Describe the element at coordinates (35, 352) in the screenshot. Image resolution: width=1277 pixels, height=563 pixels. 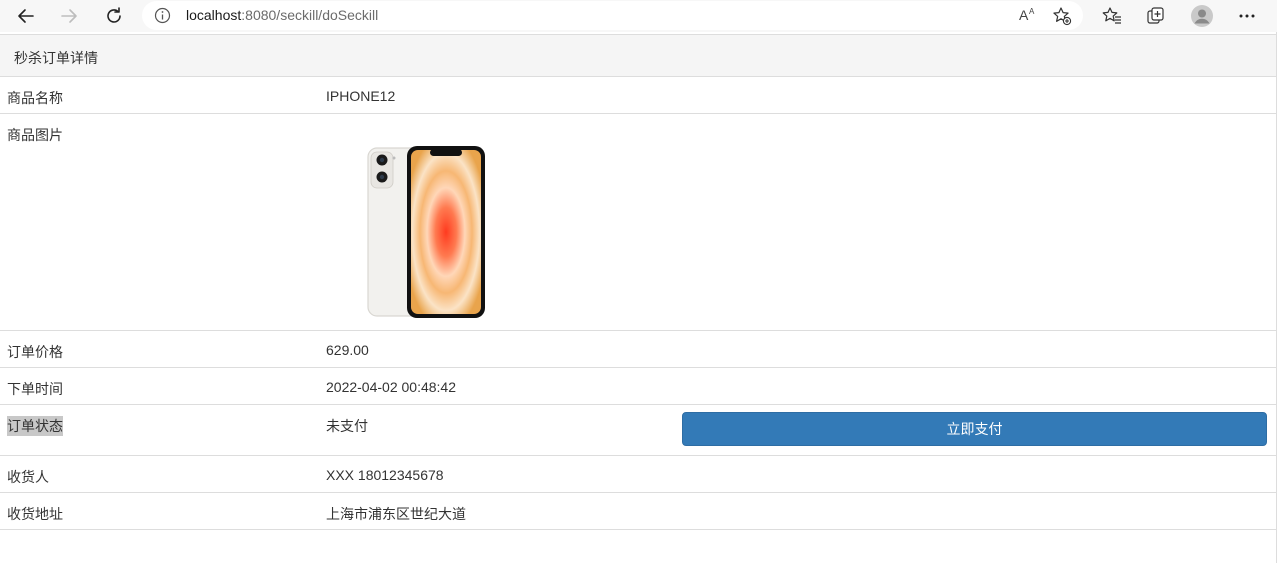
I see `label-order-price: 订单价格` at that location.